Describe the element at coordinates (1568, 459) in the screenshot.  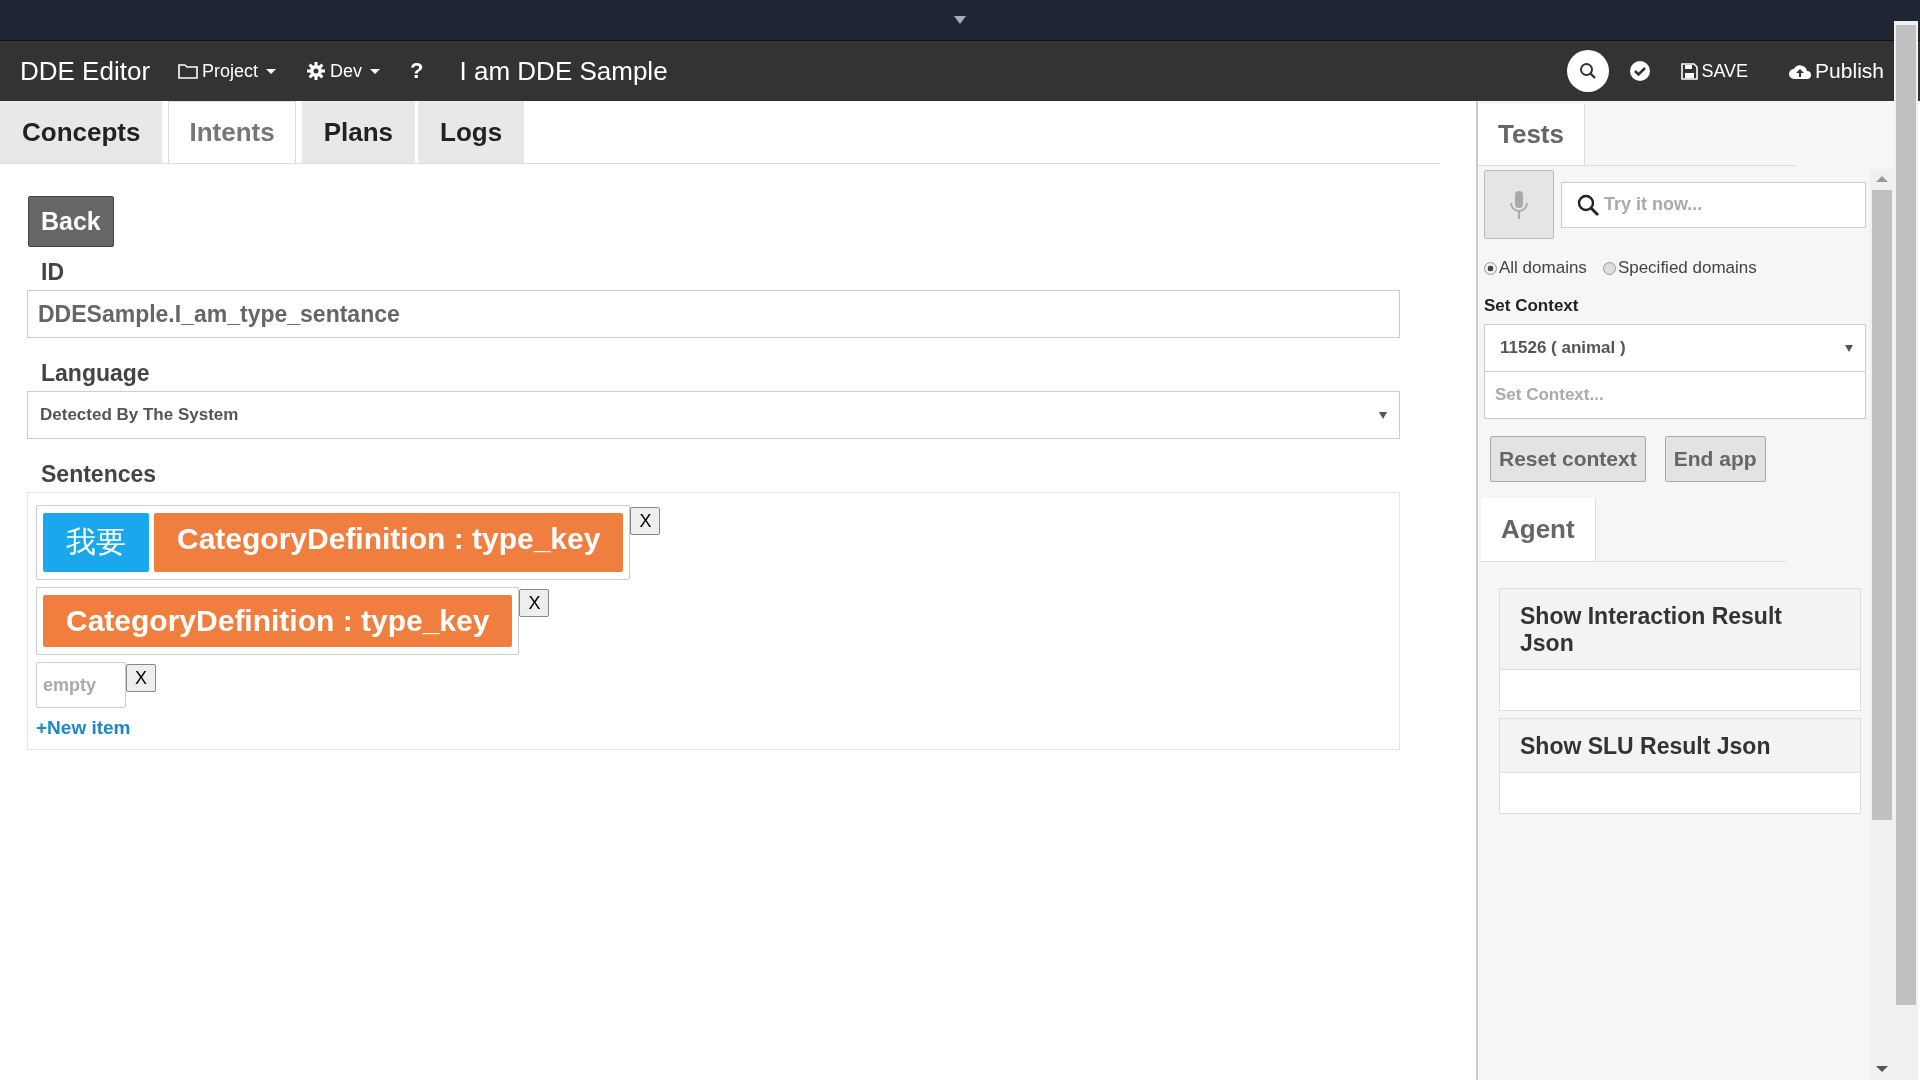
I see `context-button: Reset context` at that location.